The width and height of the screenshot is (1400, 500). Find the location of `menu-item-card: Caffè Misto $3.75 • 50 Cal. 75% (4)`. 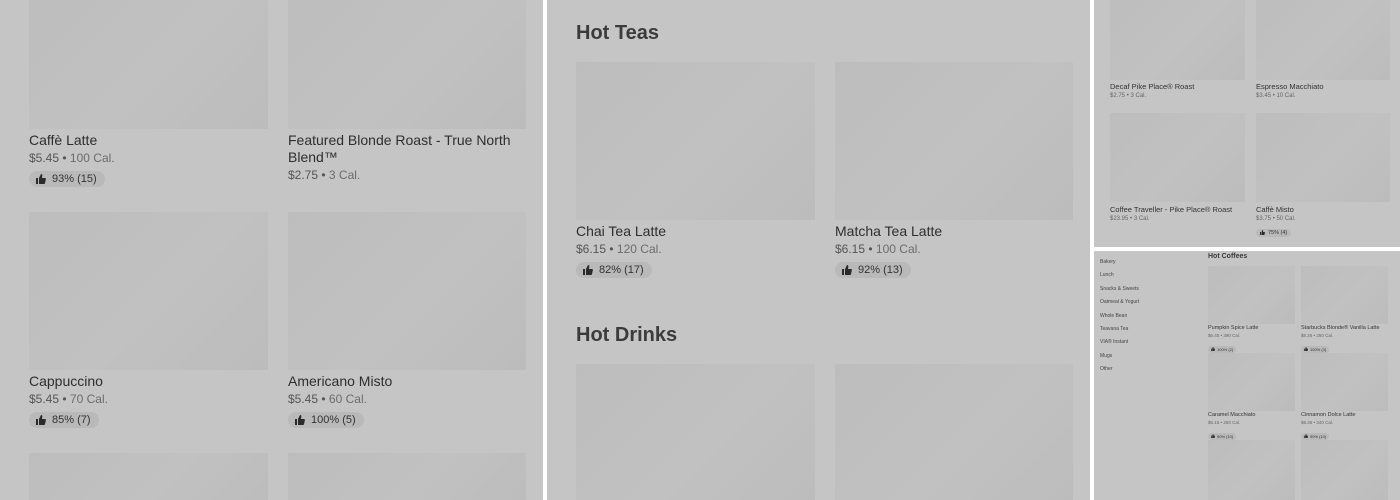

menu-item-card: Caffè Misto $3.75 • 50 Cal. 75% (4) is located at coordinates (1323, 222).